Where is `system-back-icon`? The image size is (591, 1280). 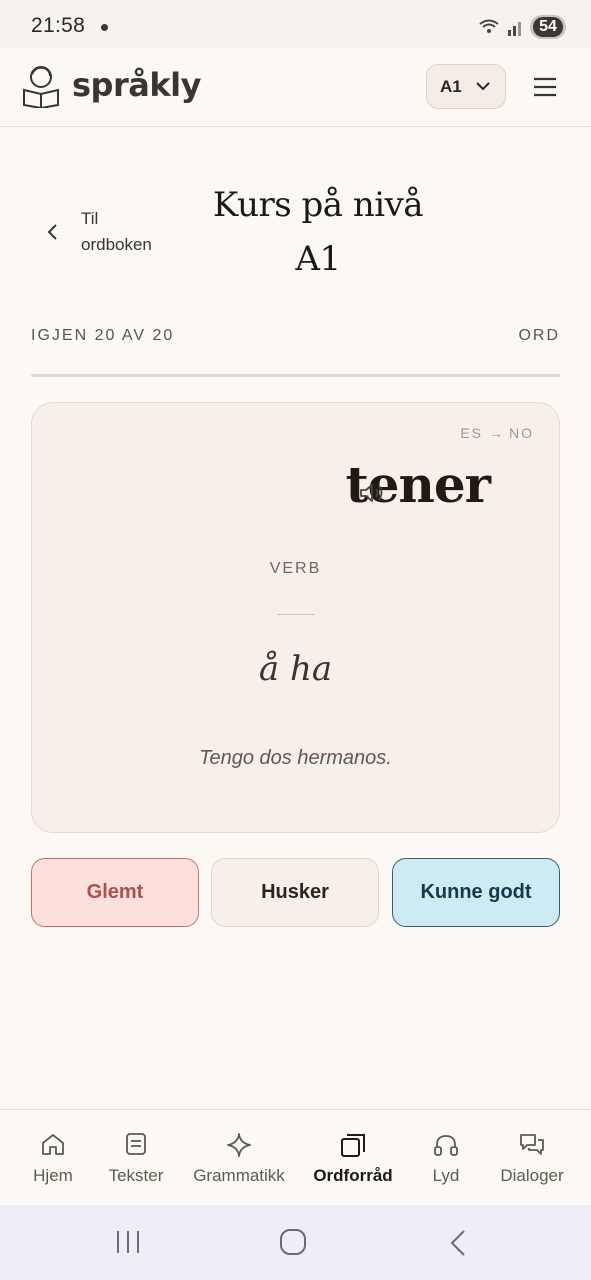
system-back-icon is located at coordinates (458, 1243).